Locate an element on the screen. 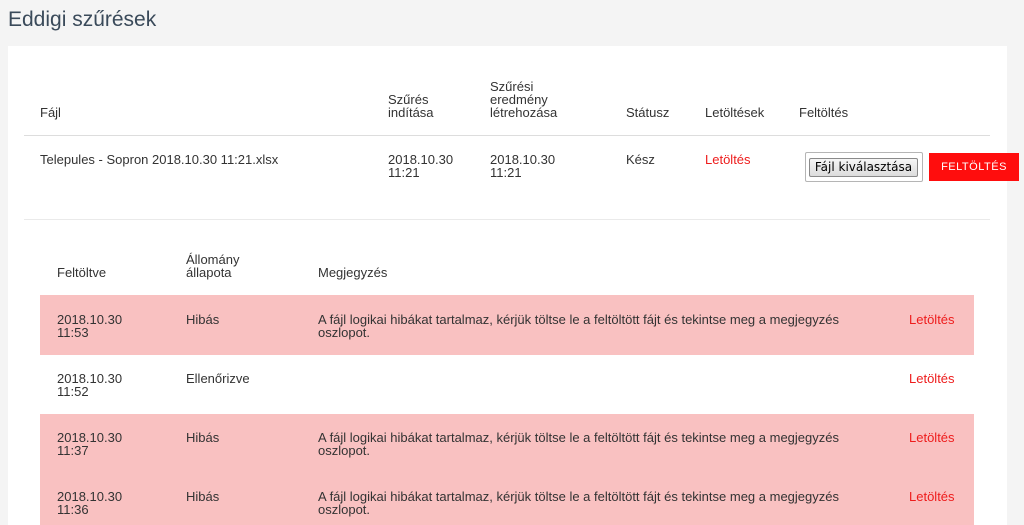  row-status: Kész is located at coordinates (640, 159).